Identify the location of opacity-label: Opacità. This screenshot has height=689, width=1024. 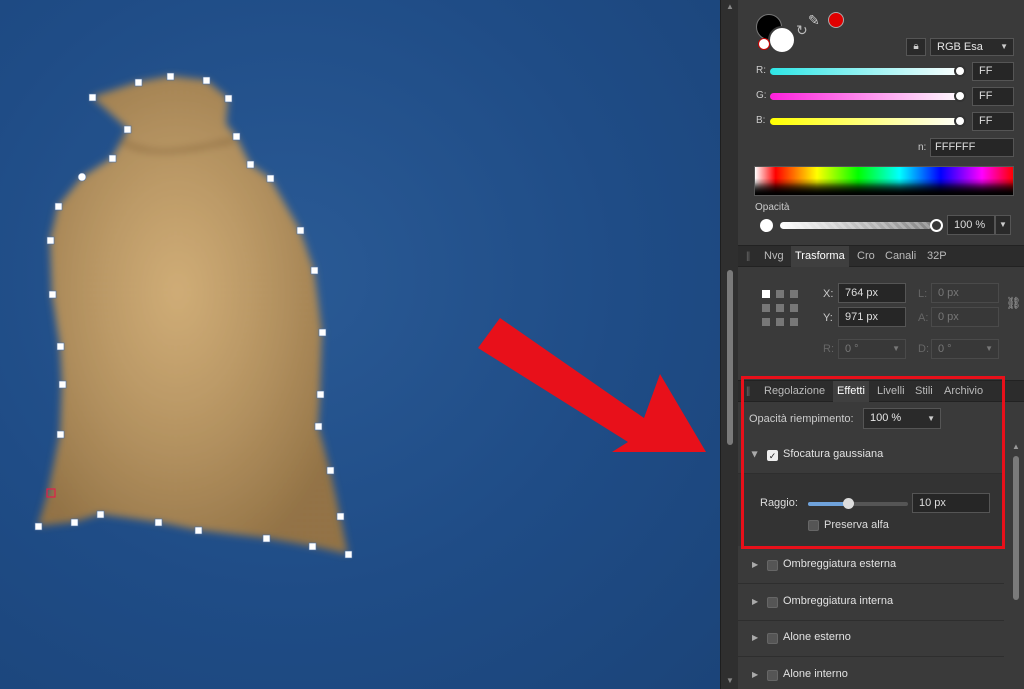
(772, 207).